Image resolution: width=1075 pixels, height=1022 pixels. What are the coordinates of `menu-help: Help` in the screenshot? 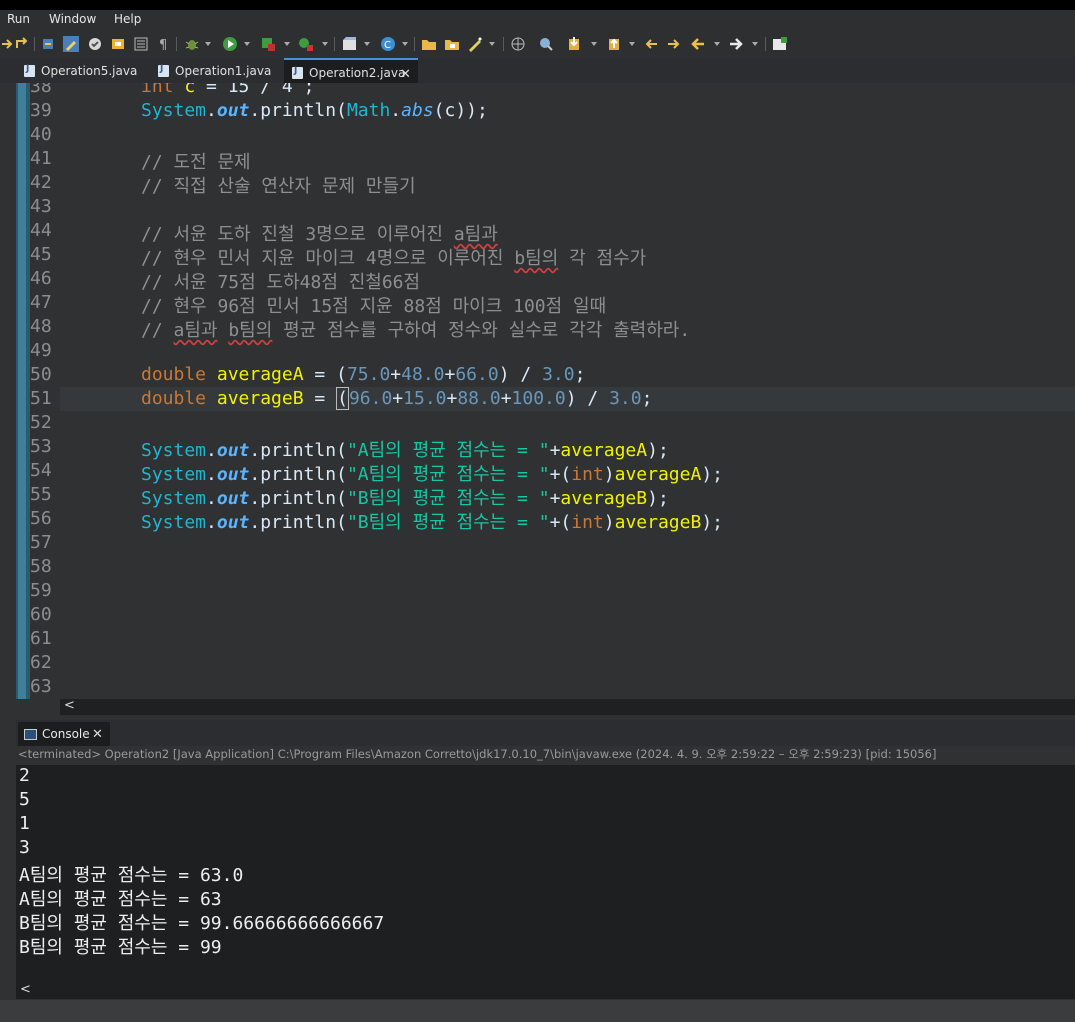 It's located at (127, 19).